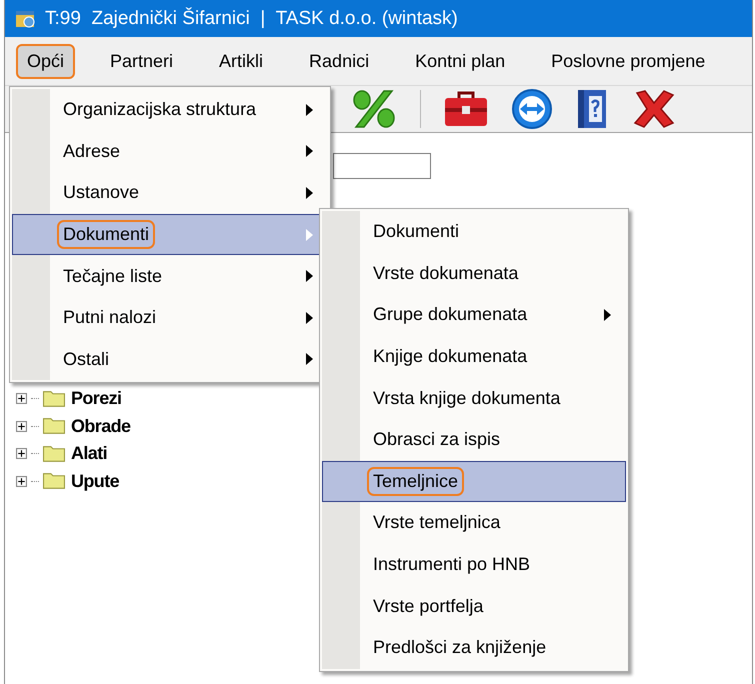 Image resolution: width=755 pixels, height=684 pixels. Describe the element at coordinates (251, 19) in the screenshot. I see `window-title: T:99 Zajednički Šifarnici | TASK d.o.o. (wintask)` at that location.